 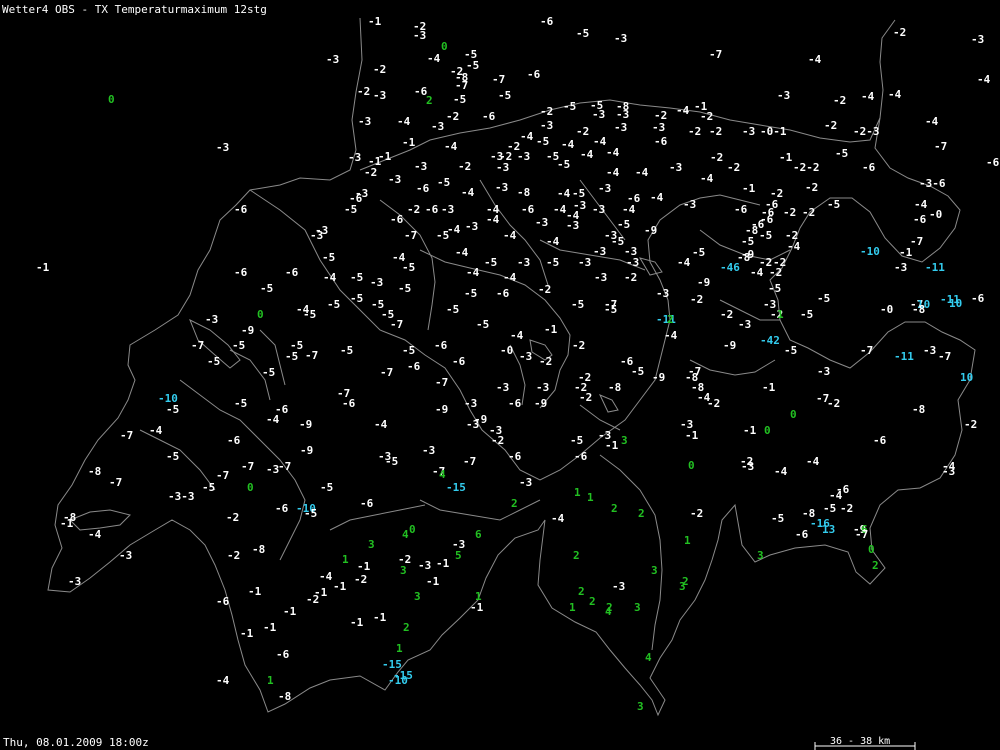 What do you see at coordinates (770, 340) in the screenshot?
I see `observation-value: -42` at bounding box center [770, 340].